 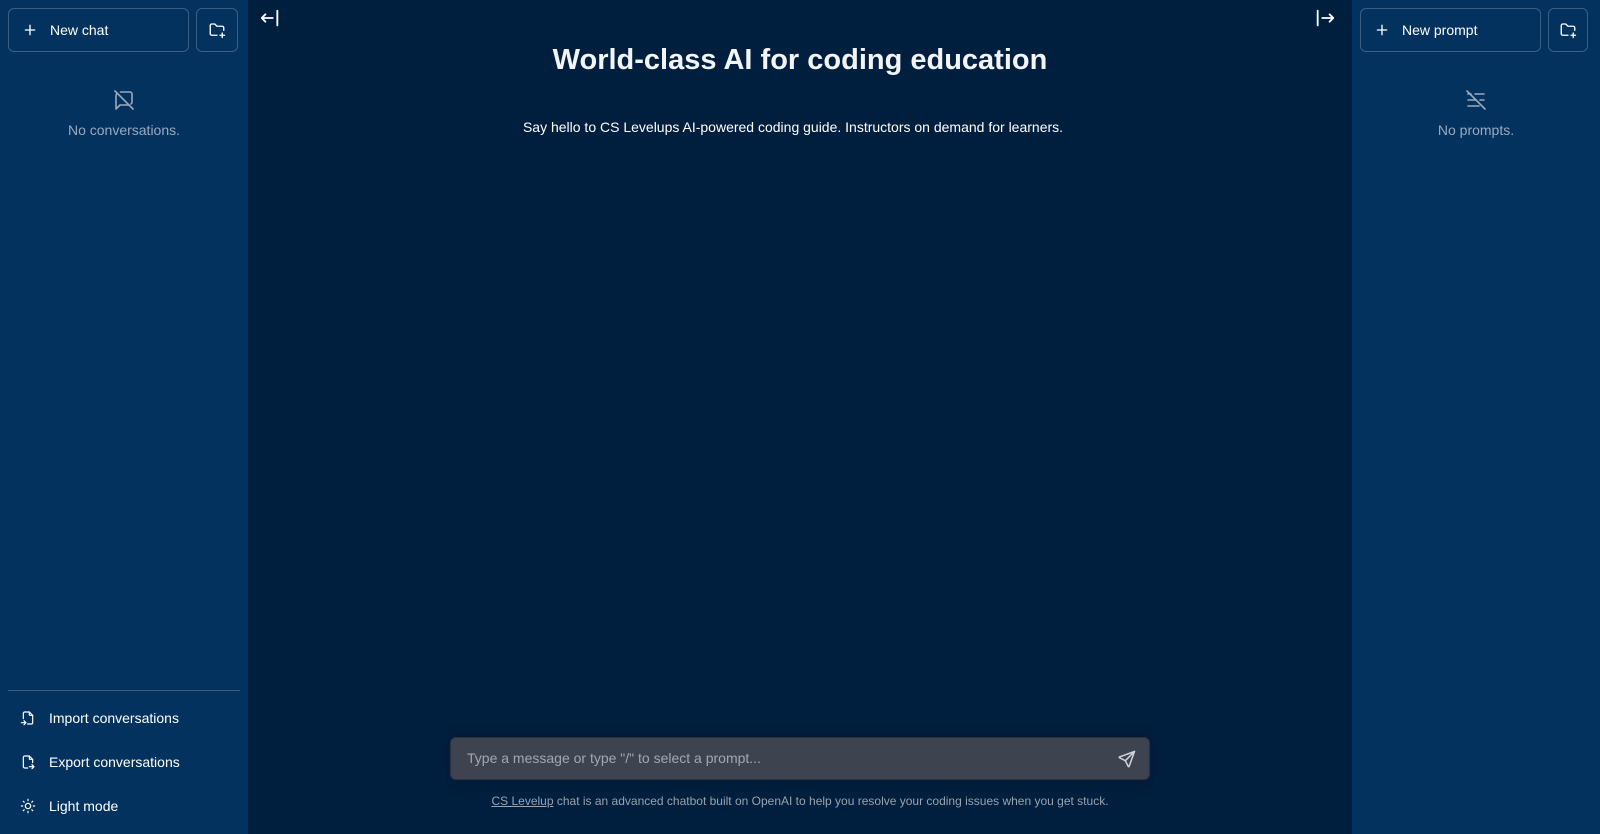 I want to click on export-conversations-button: Export conversations, so click(x=124, y=762).